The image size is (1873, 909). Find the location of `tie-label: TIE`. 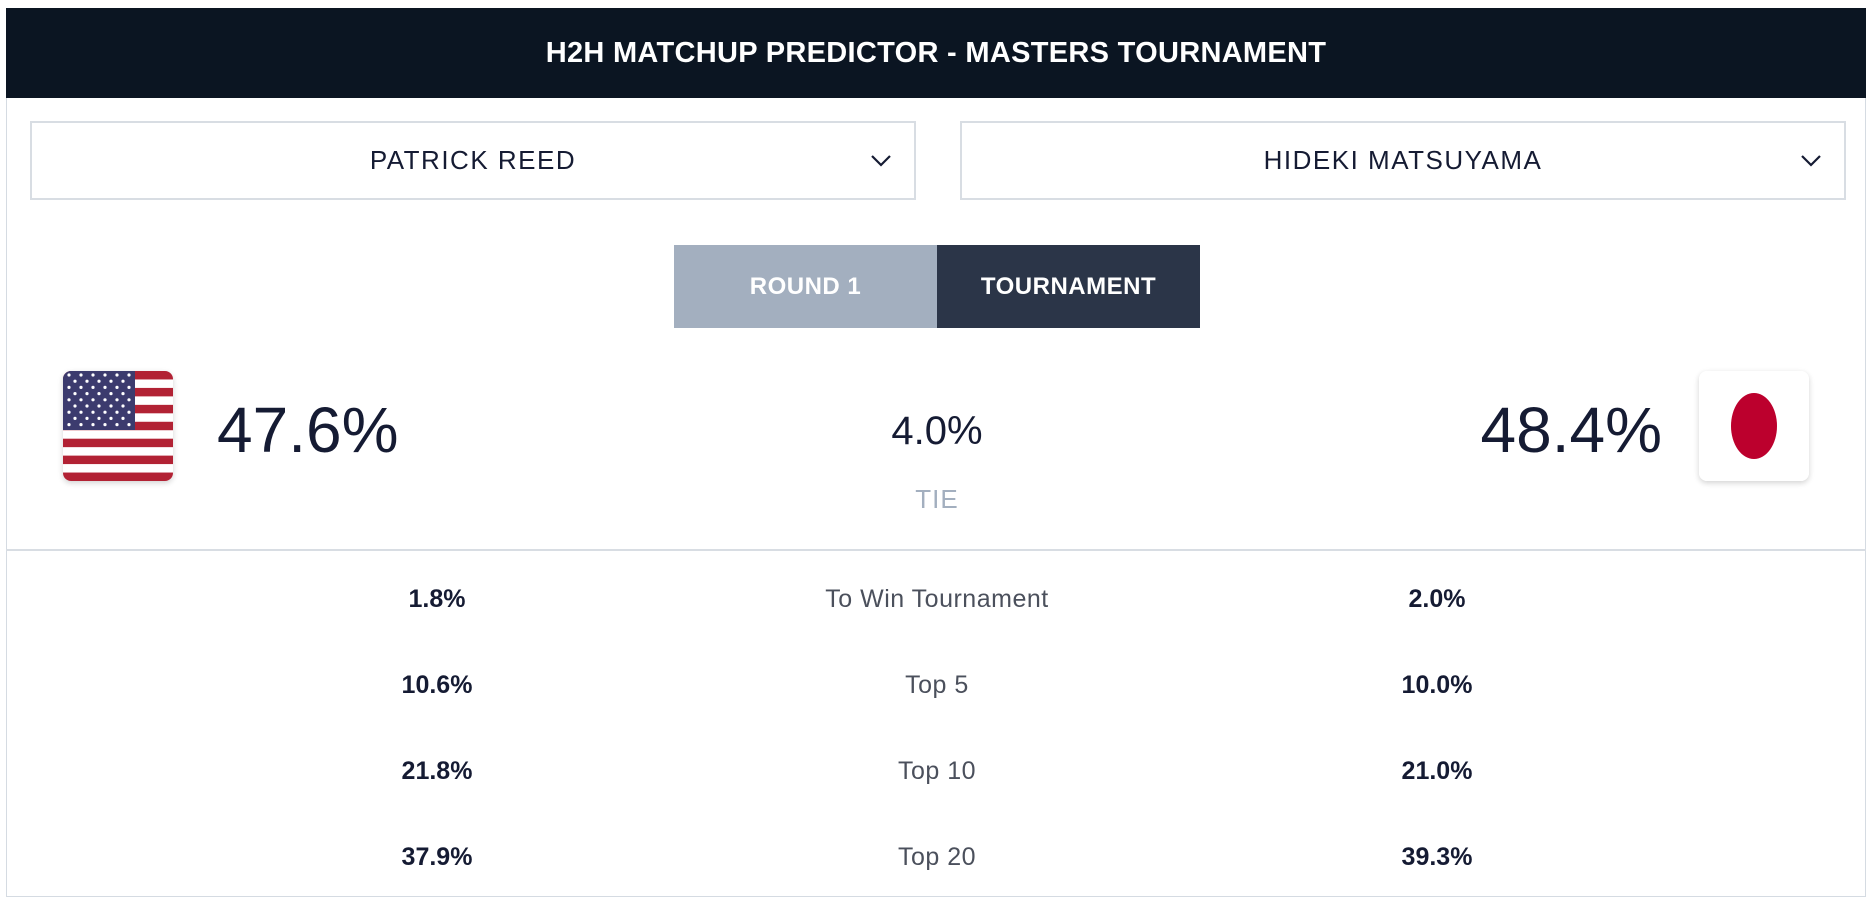

tie-label: TIE is located at coordinates (937, 499).